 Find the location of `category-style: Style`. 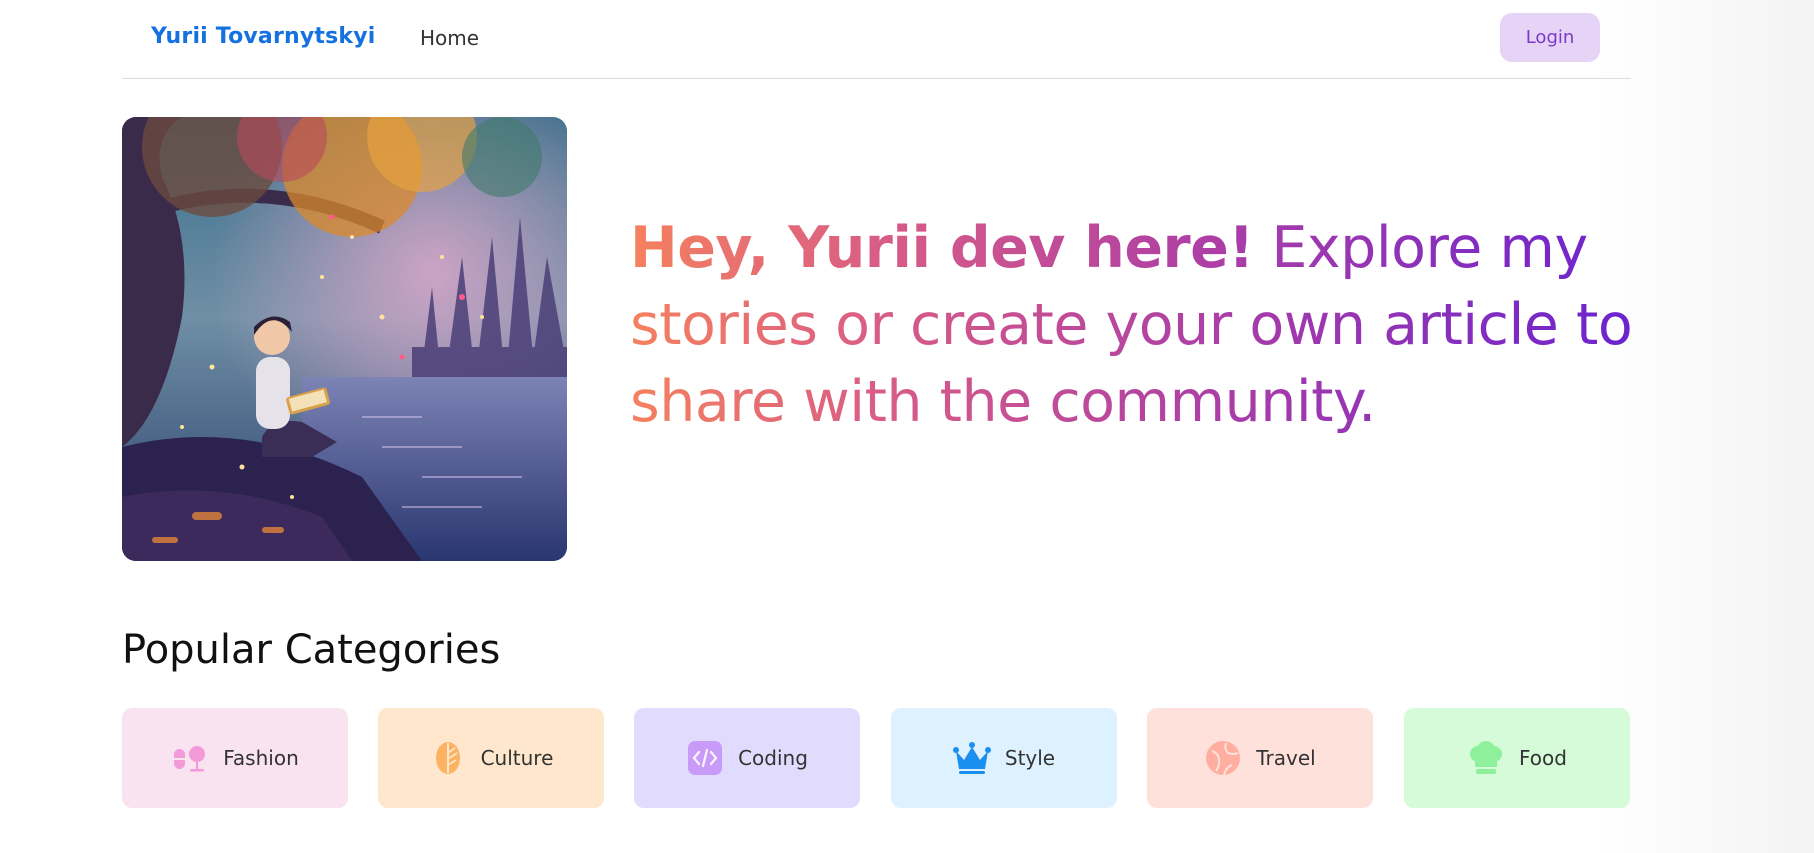

category-style: Style is located at coordinates (1004, 758).